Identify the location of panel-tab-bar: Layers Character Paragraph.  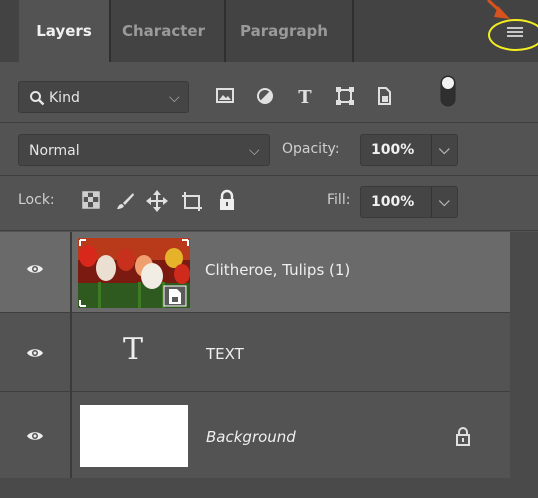
(269, 31).